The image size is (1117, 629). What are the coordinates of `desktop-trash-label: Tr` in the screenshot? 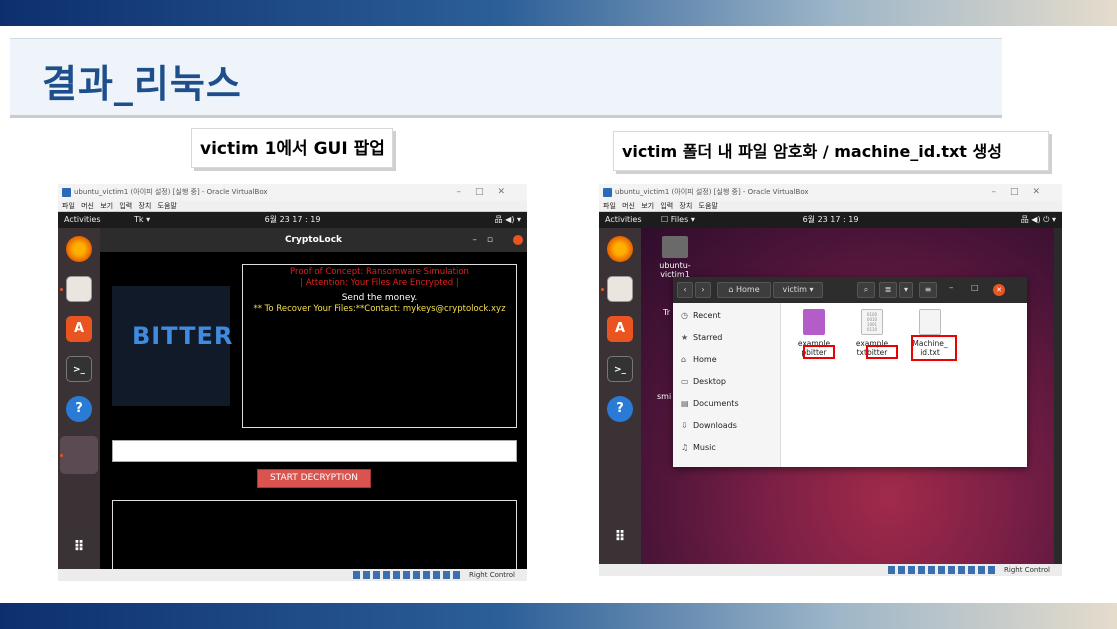 It's located at (666, 312).